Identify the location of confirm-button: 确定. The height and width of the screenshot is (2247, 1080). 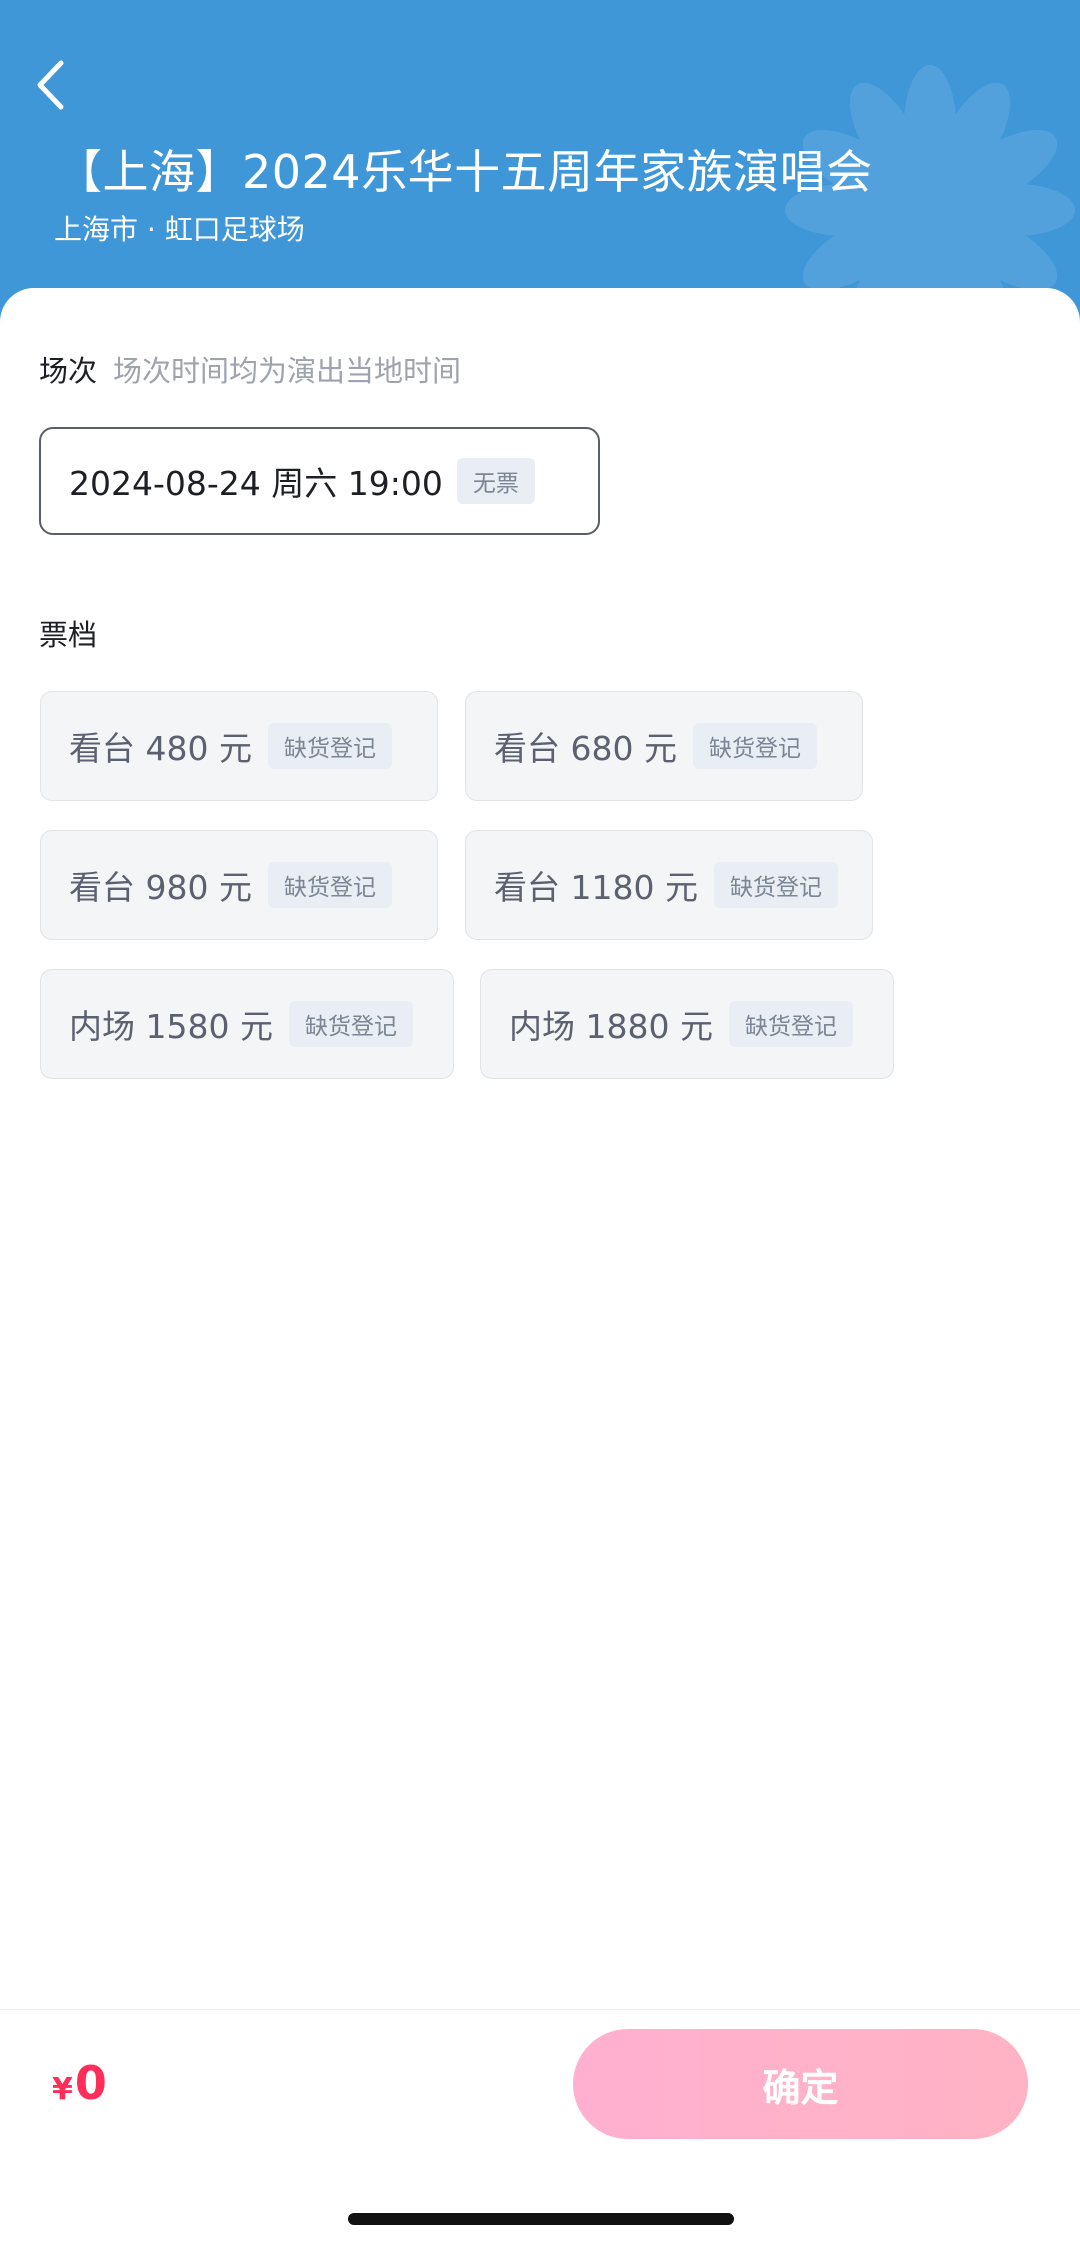
(800, 2084).